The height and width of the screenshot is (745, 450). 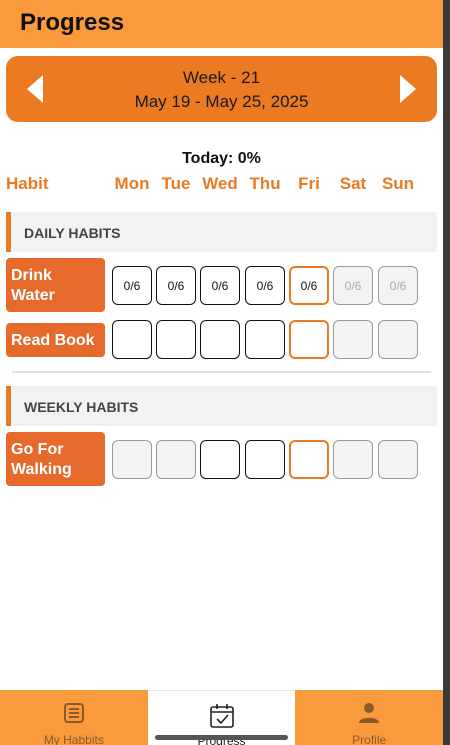 What do you see at coordinates (132, 183) in the screenshot?
I see `day-header-mon: Mon` at bounding box center [132, 183].